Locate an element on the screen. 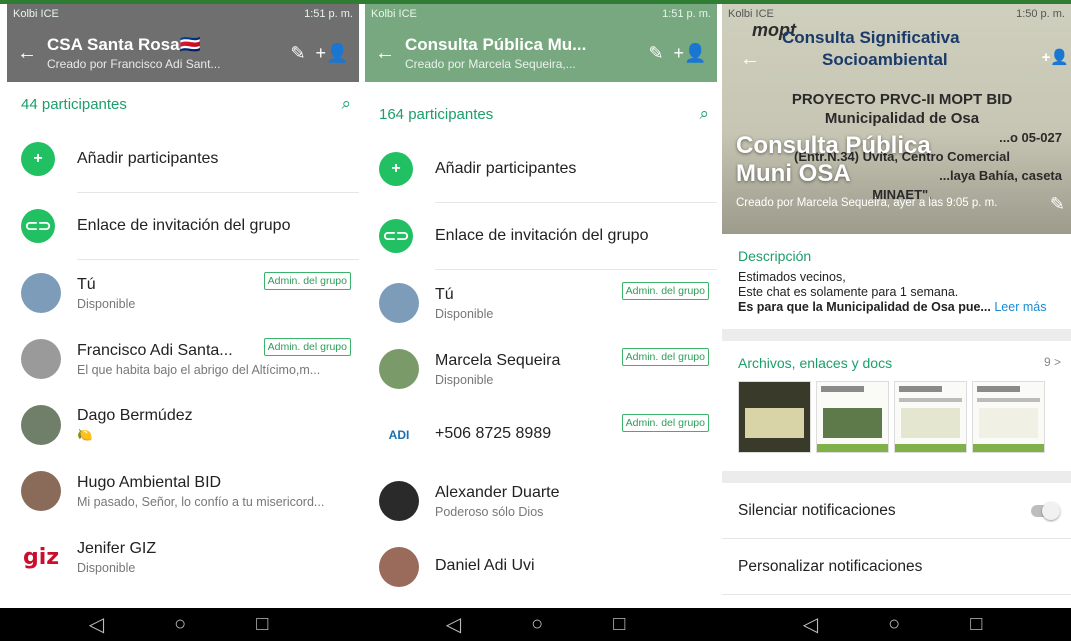  description-heading: Descripción is located at coordinates (775, 256).